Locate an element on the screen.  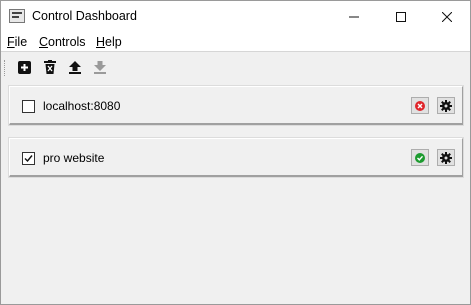
close-button is located at coordinates (447, 16).